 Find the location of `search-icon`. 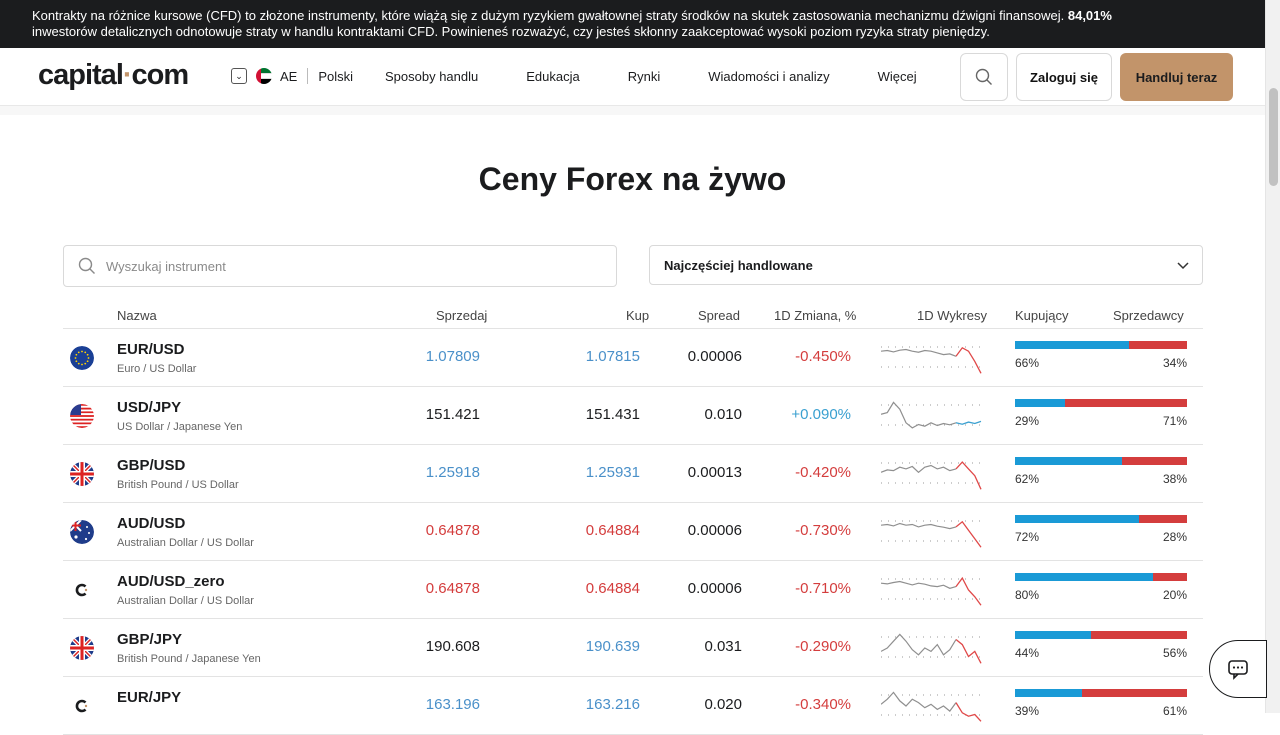

search-icon is located at coordinates (983, 76).